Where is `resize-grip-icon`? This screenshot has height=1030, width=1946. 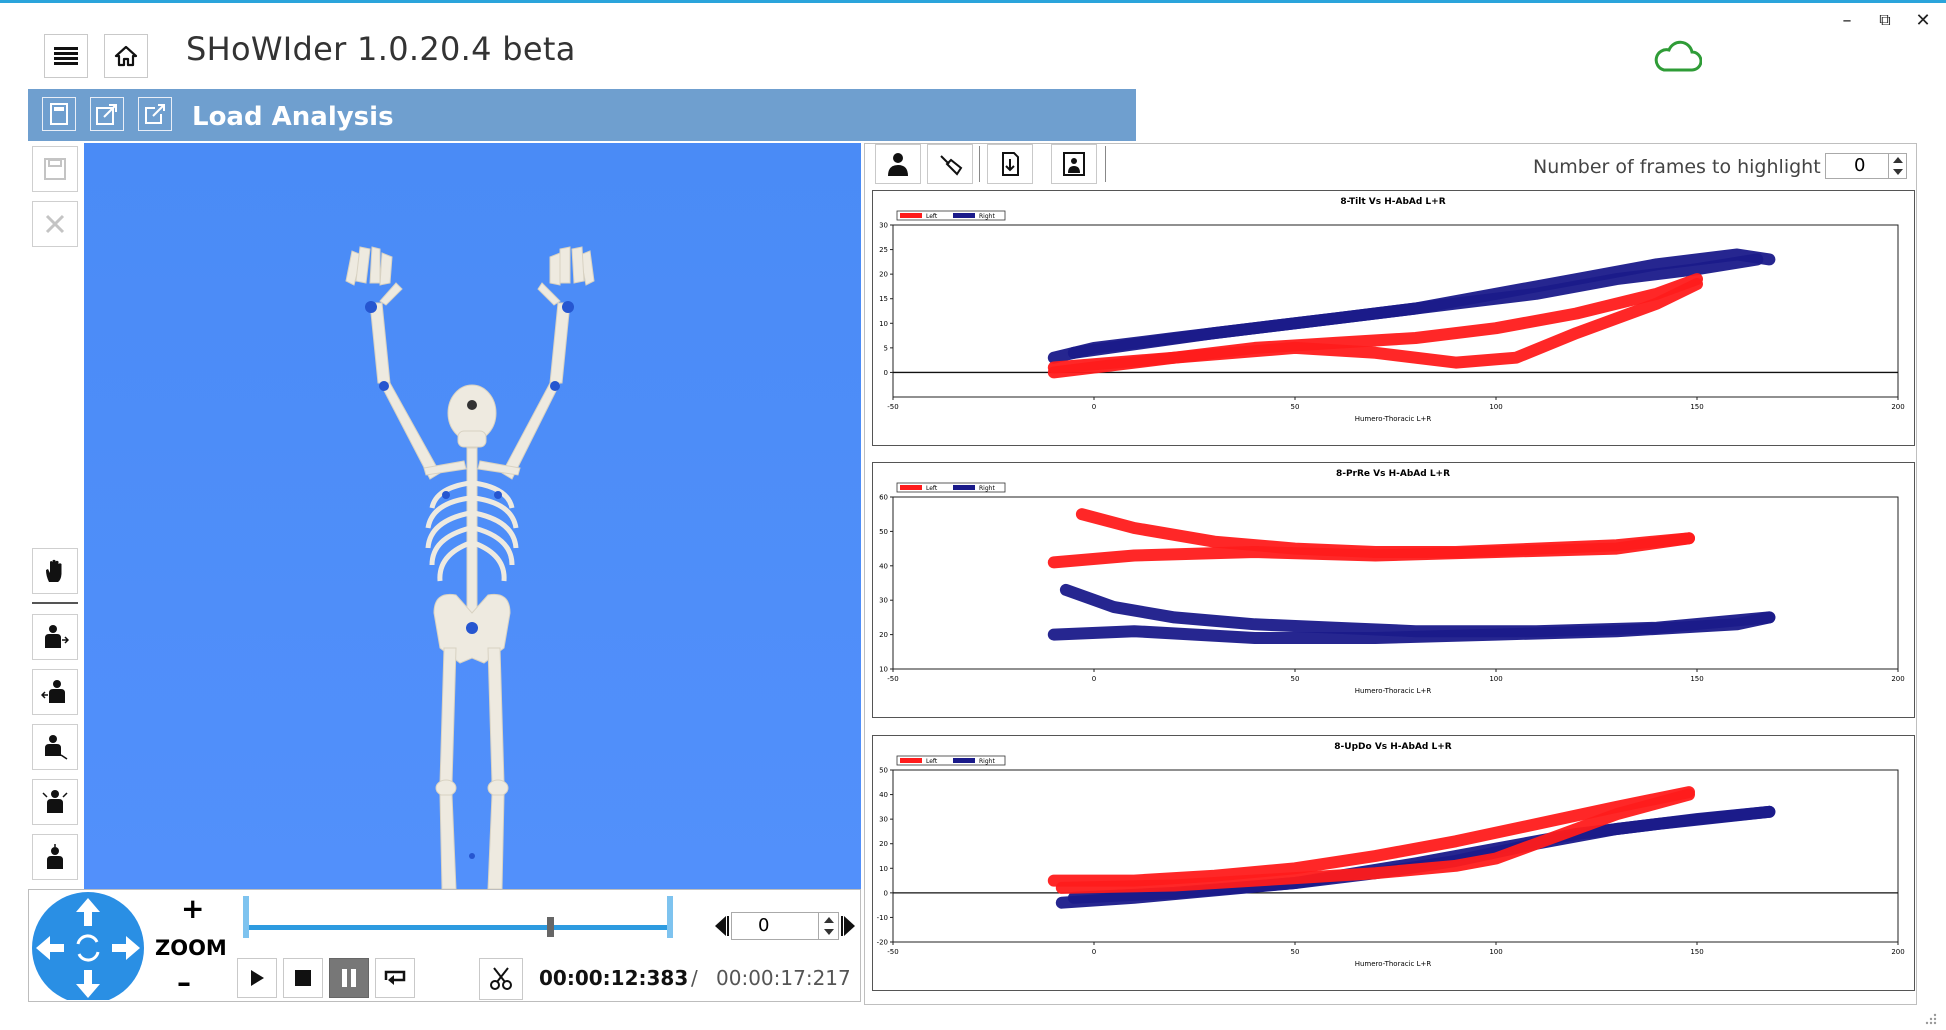 resize-grip-icon is located at coordinates (1930, 1018).